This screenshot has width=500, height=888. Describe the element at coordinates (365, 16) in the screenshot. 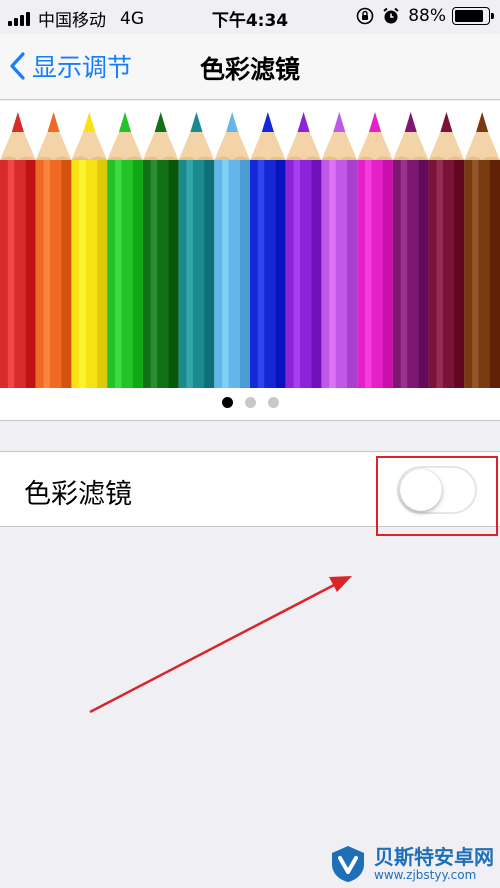

I see `orientation-lock-icon` at that location.